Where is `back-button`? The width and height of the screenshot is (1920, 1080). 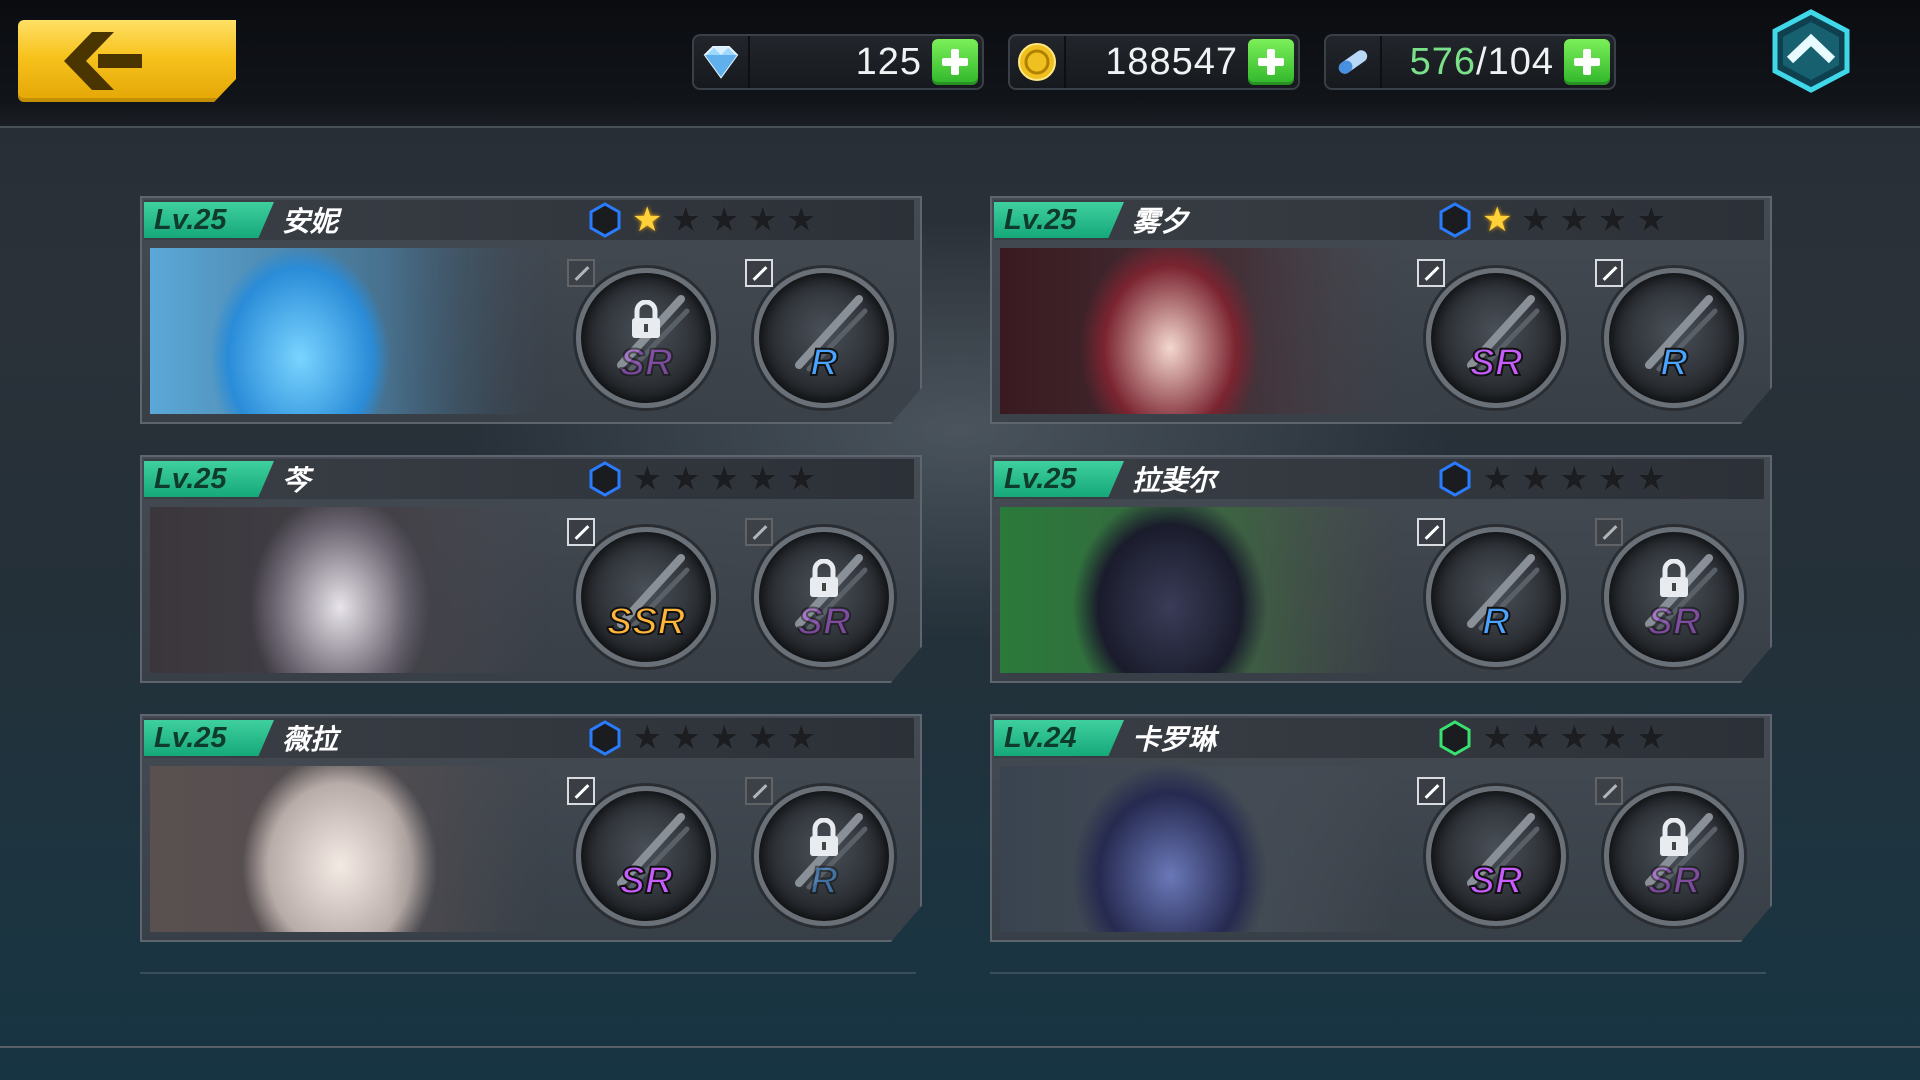 back-button is located at coordinates (127, 61).